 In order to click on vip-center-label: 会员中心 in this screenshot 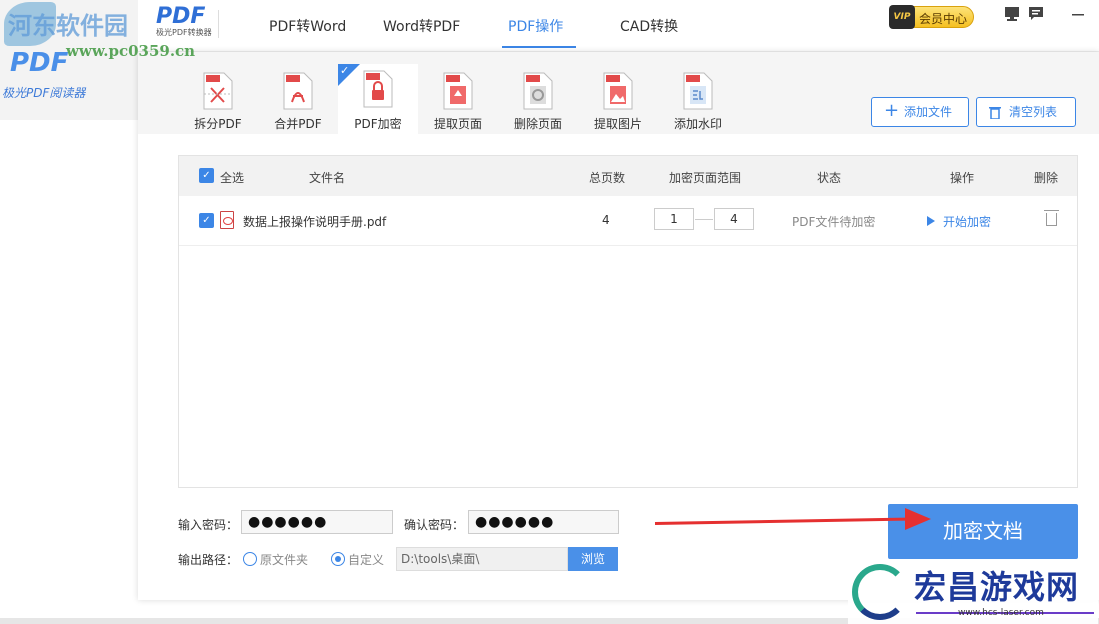, I will do `click(943, 19)`.